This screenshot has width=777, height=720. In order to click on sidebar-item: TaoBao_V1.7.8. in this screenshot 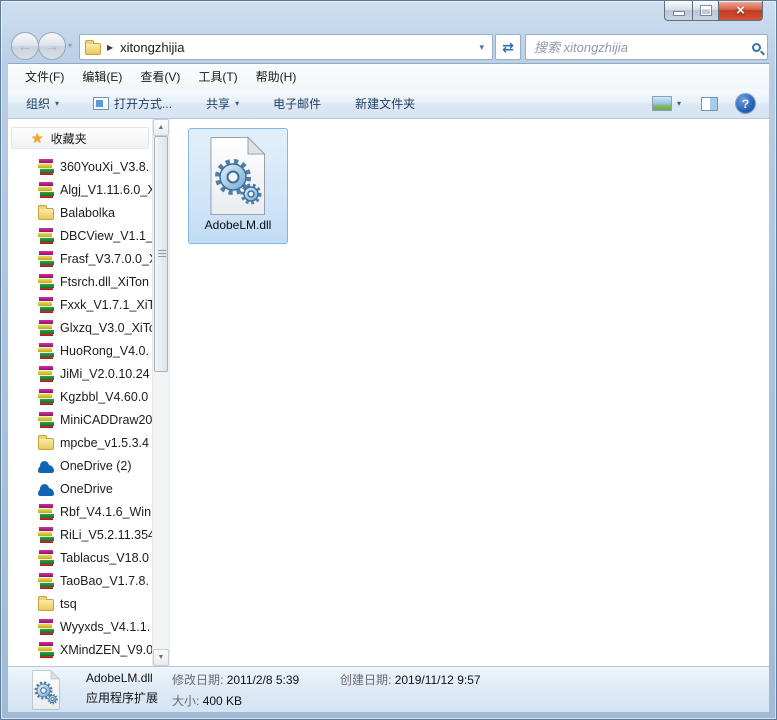, I will do `click(80, 580)`.